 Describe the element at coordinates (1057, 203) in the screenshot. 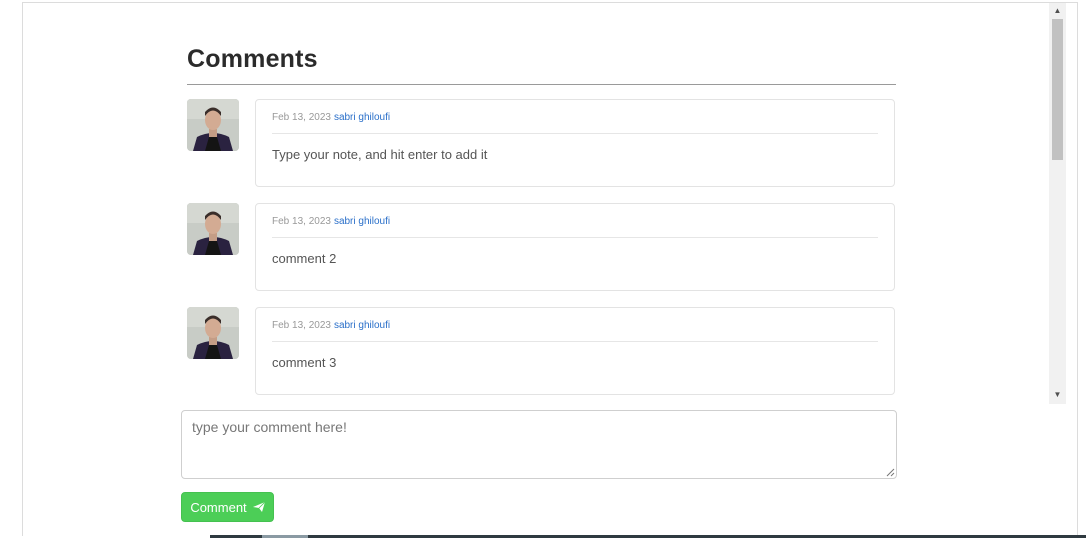

I see `comments-scrollbar: ▲ ▼` at that location.